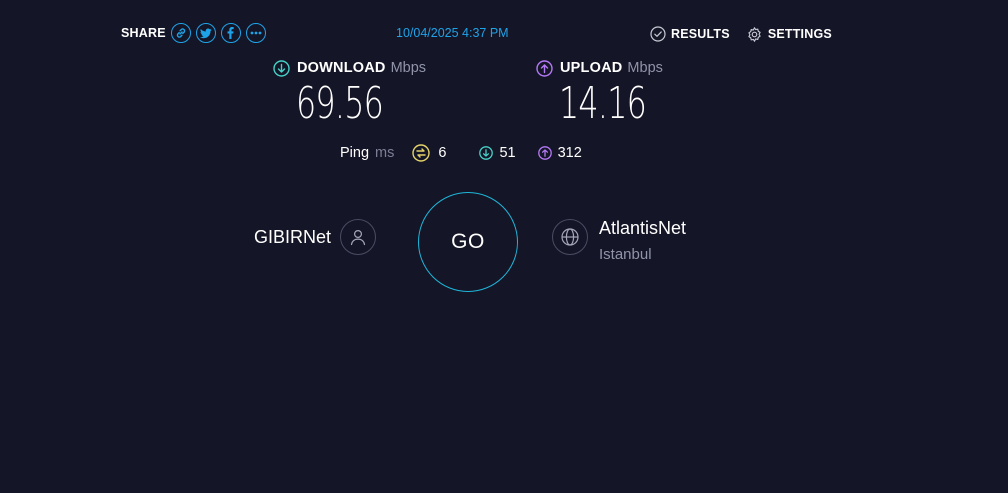 Image resolution: width=1008 pixels, height=493 pixels. I want to click on download-arrow-icon, so click(281, 68).